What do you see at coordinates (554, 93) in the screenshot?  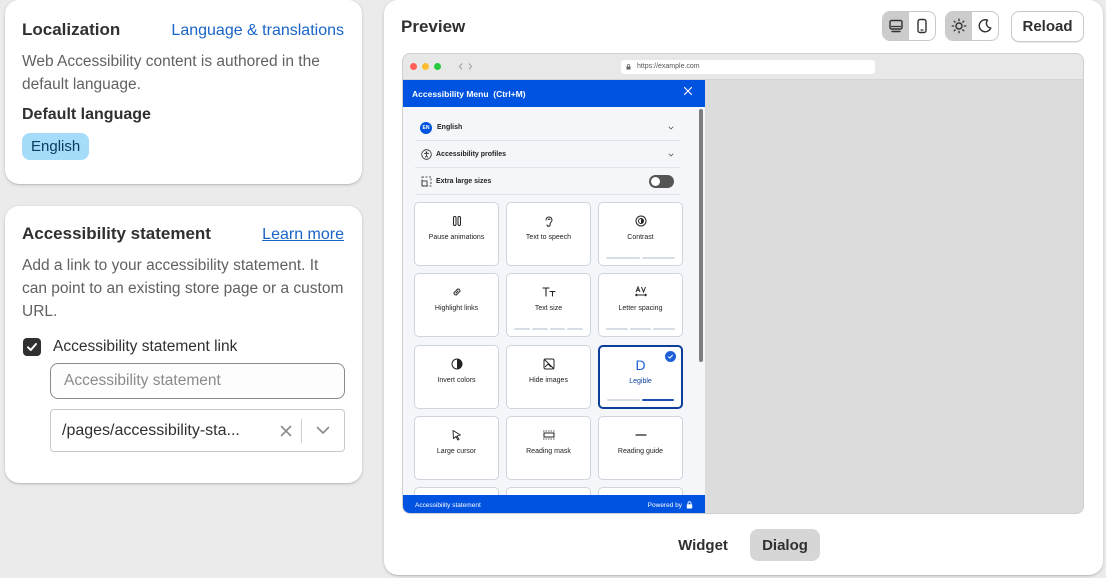 I see `menu-header: Accessibility Menu (Ctrl+M)` at bounding box center [554, 93].